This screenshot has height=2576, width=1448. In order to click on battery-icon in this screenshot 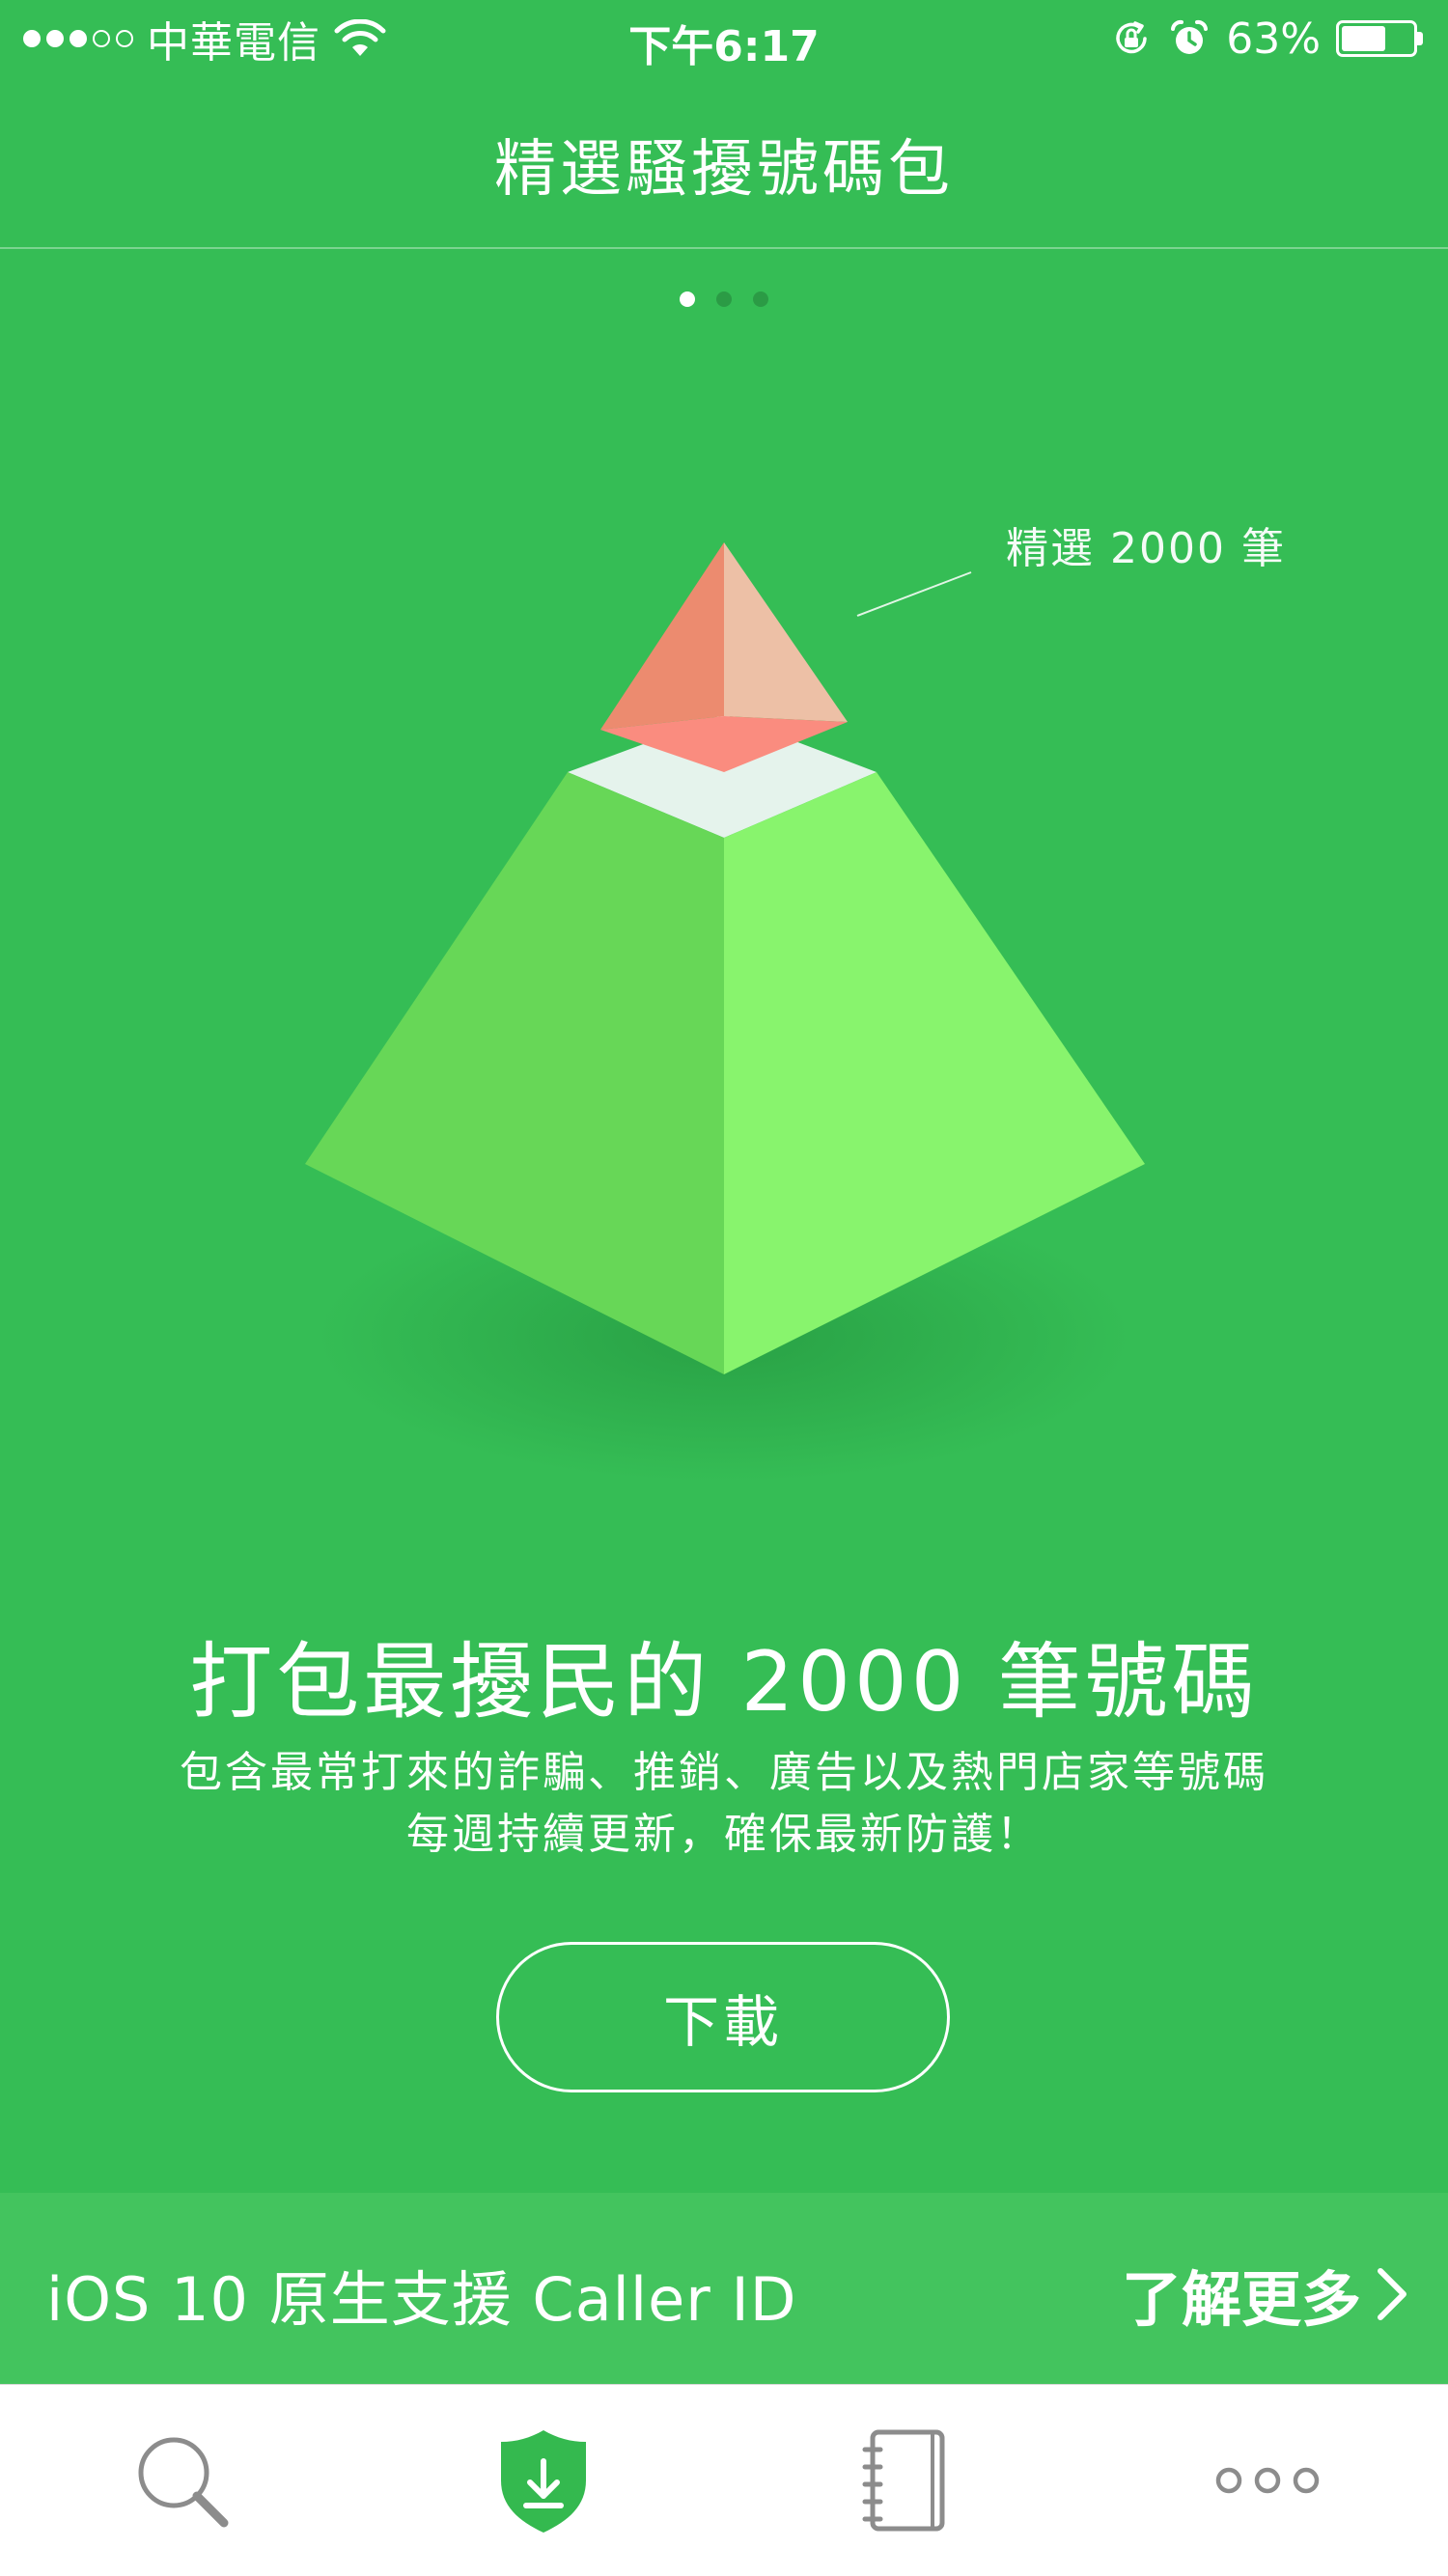, I will do `click(1380, 38)`.